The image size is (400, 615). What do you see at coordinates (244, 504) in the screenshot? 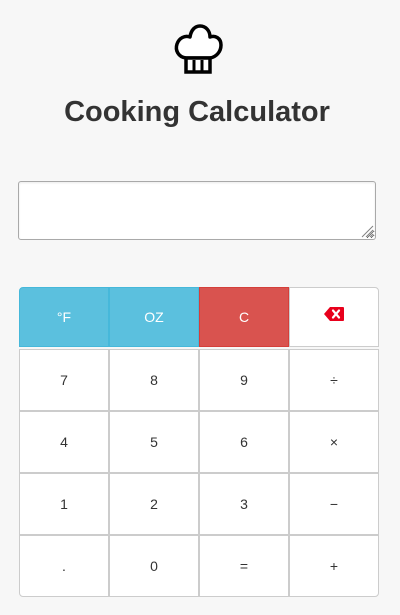
I see `digit-3-button: 3` at bounding box center [244, 504].